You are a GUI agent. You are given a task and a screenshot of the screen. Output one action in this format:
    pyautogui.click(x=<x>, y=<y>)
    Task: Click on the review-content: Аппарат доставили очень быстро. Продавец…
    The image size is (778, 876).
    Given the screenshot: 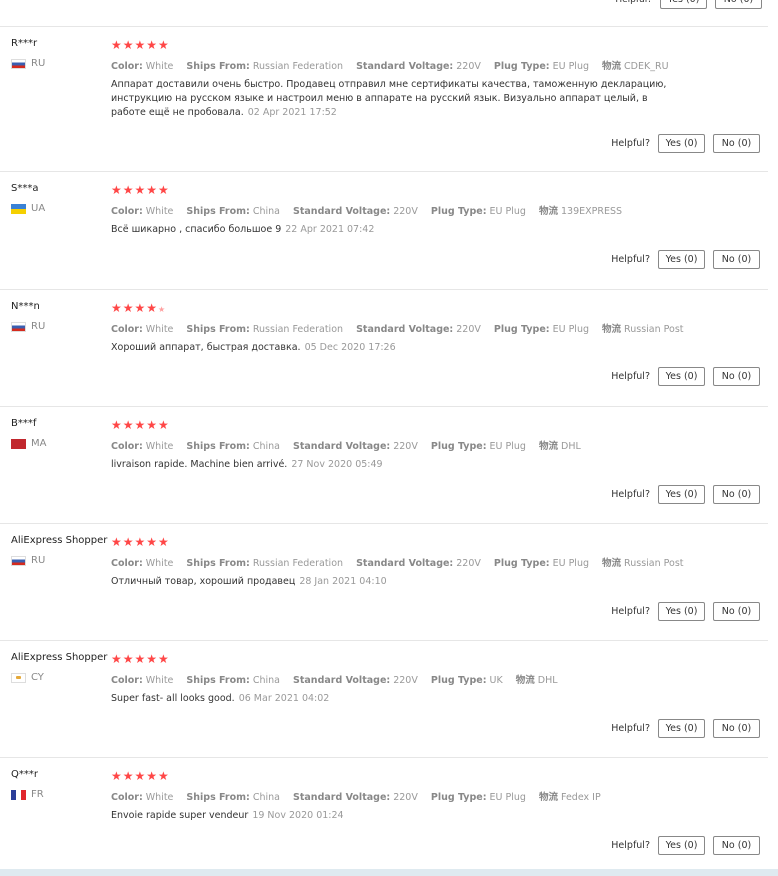 What is the action you would take?
    pyautogui.click(x=393, y=99)
    